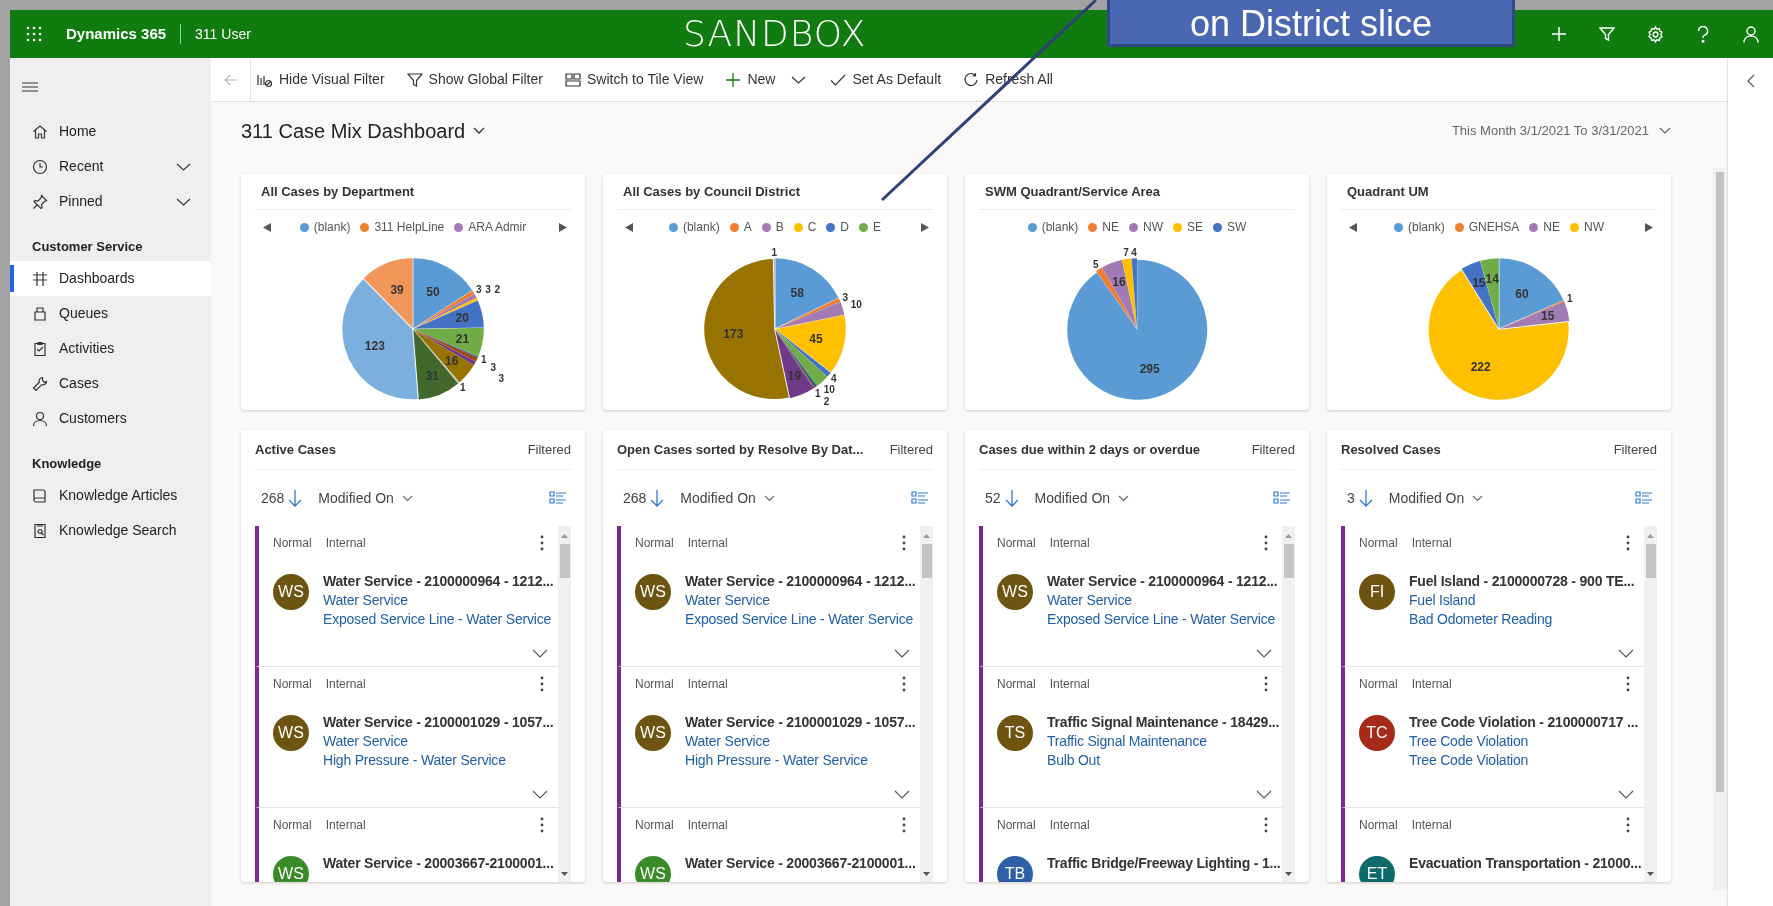  Describe the element at coordinates (110, 166) in the screenshot. I see `sidebar-item: Recent` at that location.